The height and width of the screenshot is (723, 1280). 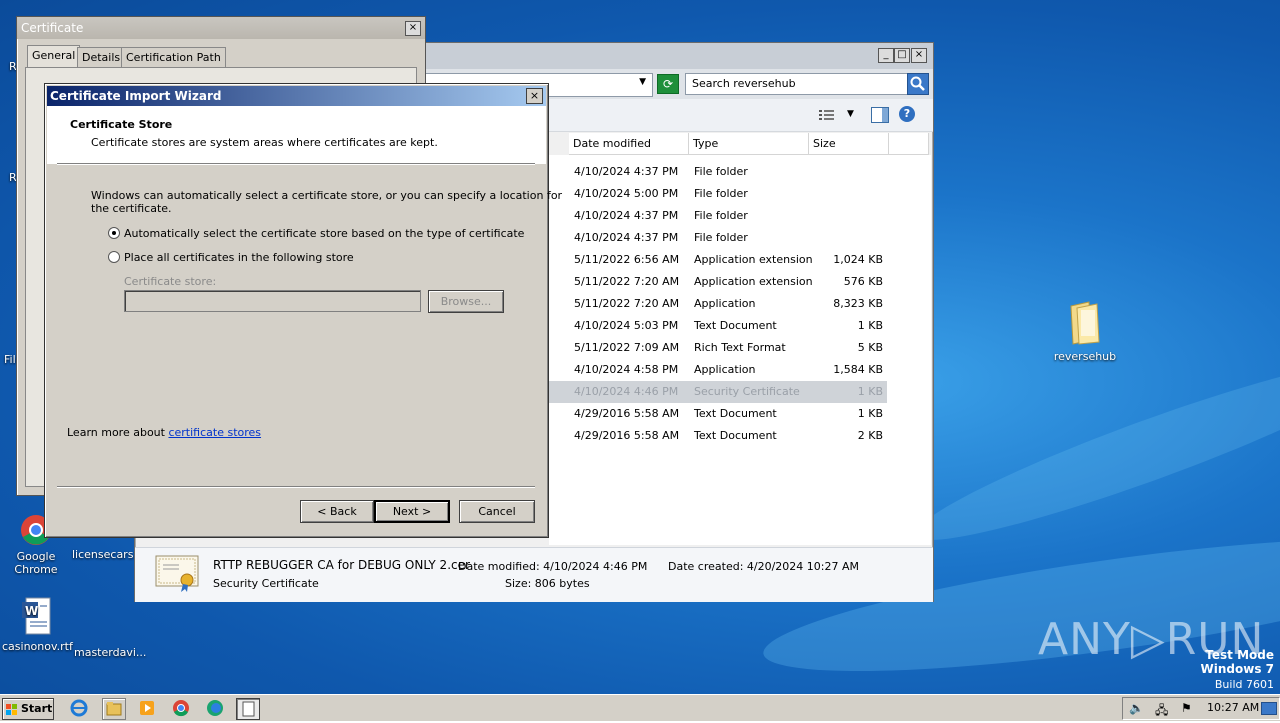 What do you see at coordinates (296, 487) in the screenshot?
I see `divider` at bounding box center [296, 487].